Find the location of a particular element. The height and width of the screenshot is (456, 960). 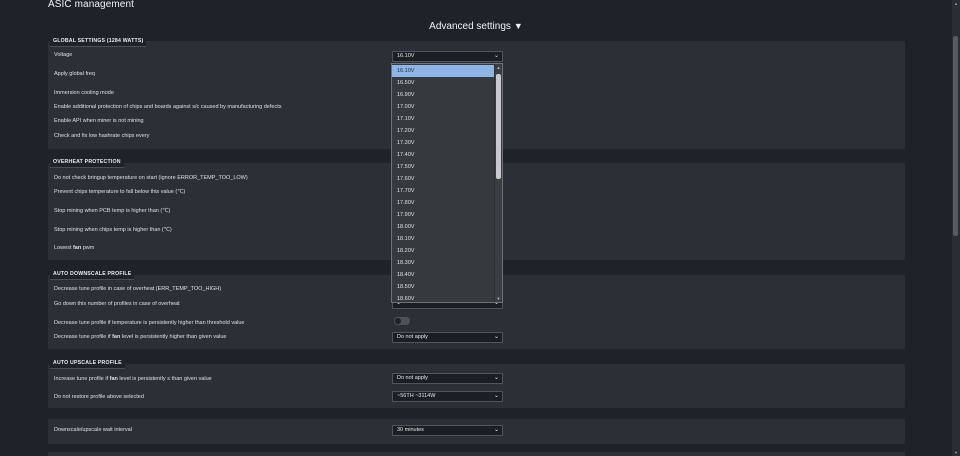

voltage-option: 18.60V is located at coordinates (443, 297).